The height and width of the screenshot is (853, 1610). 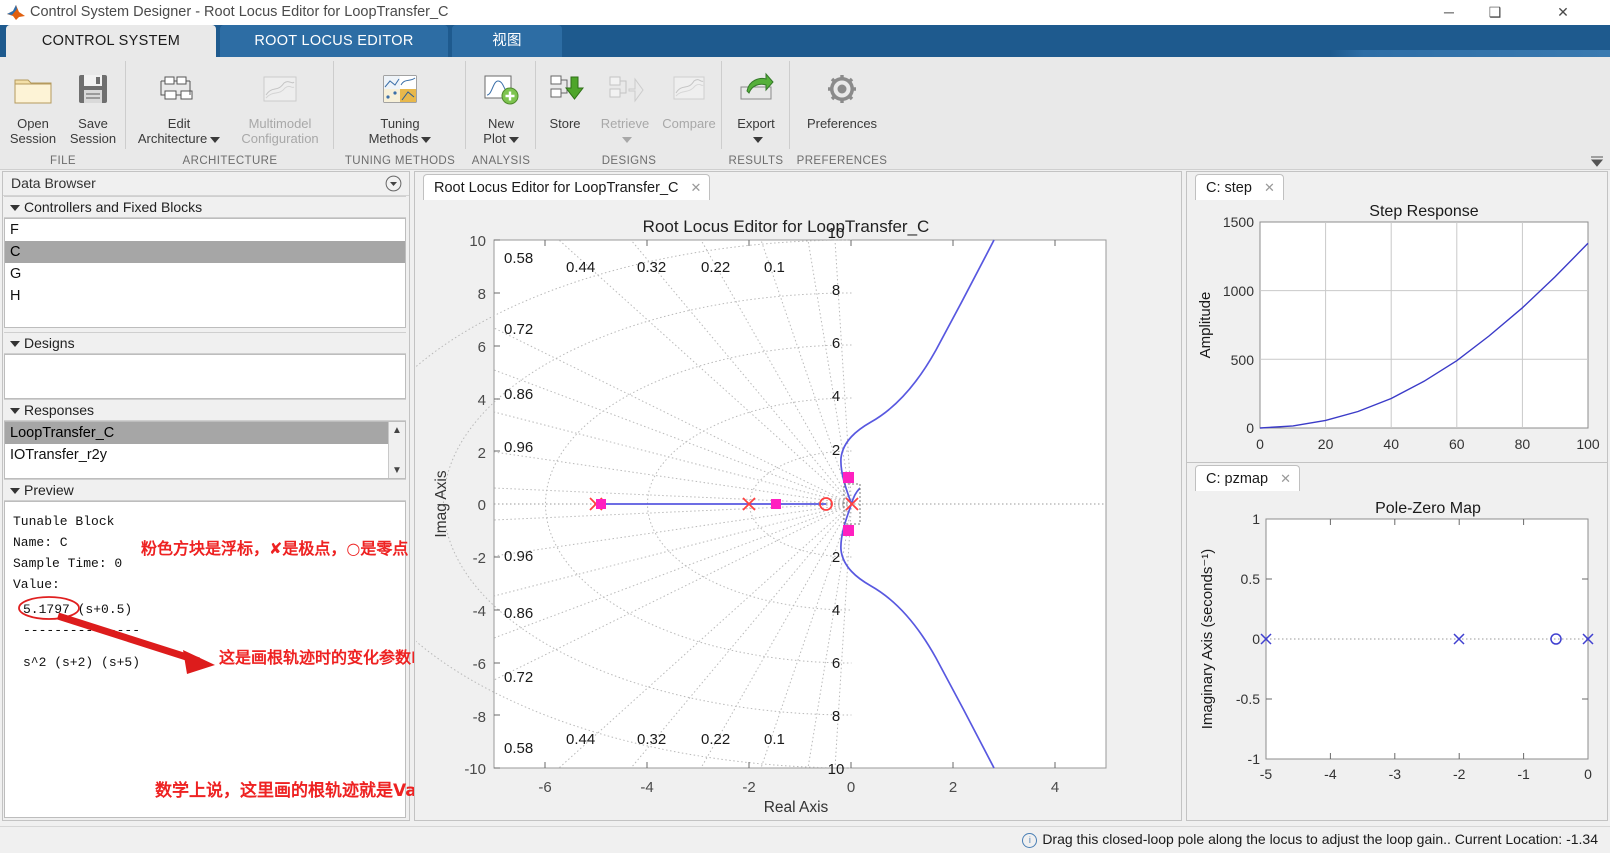 I want to click on designs-list, so click(x=205, y=376).